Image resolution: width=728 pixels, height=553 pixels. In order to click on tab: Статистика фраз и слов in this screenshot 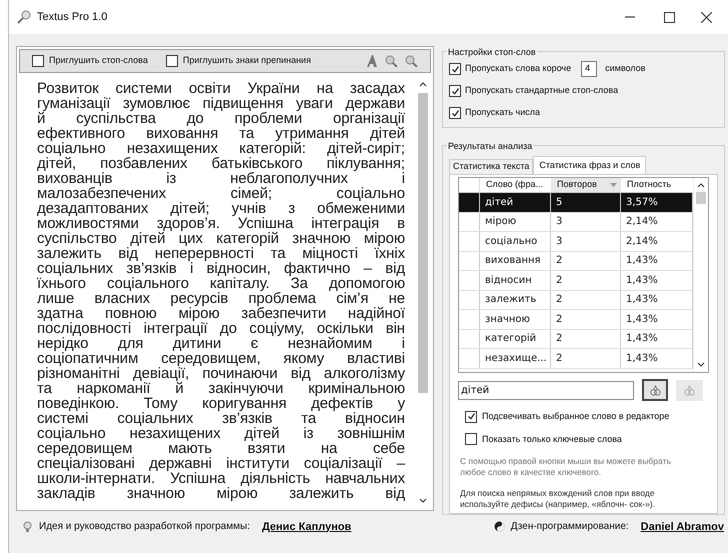, I will do `click(589, 165)`.